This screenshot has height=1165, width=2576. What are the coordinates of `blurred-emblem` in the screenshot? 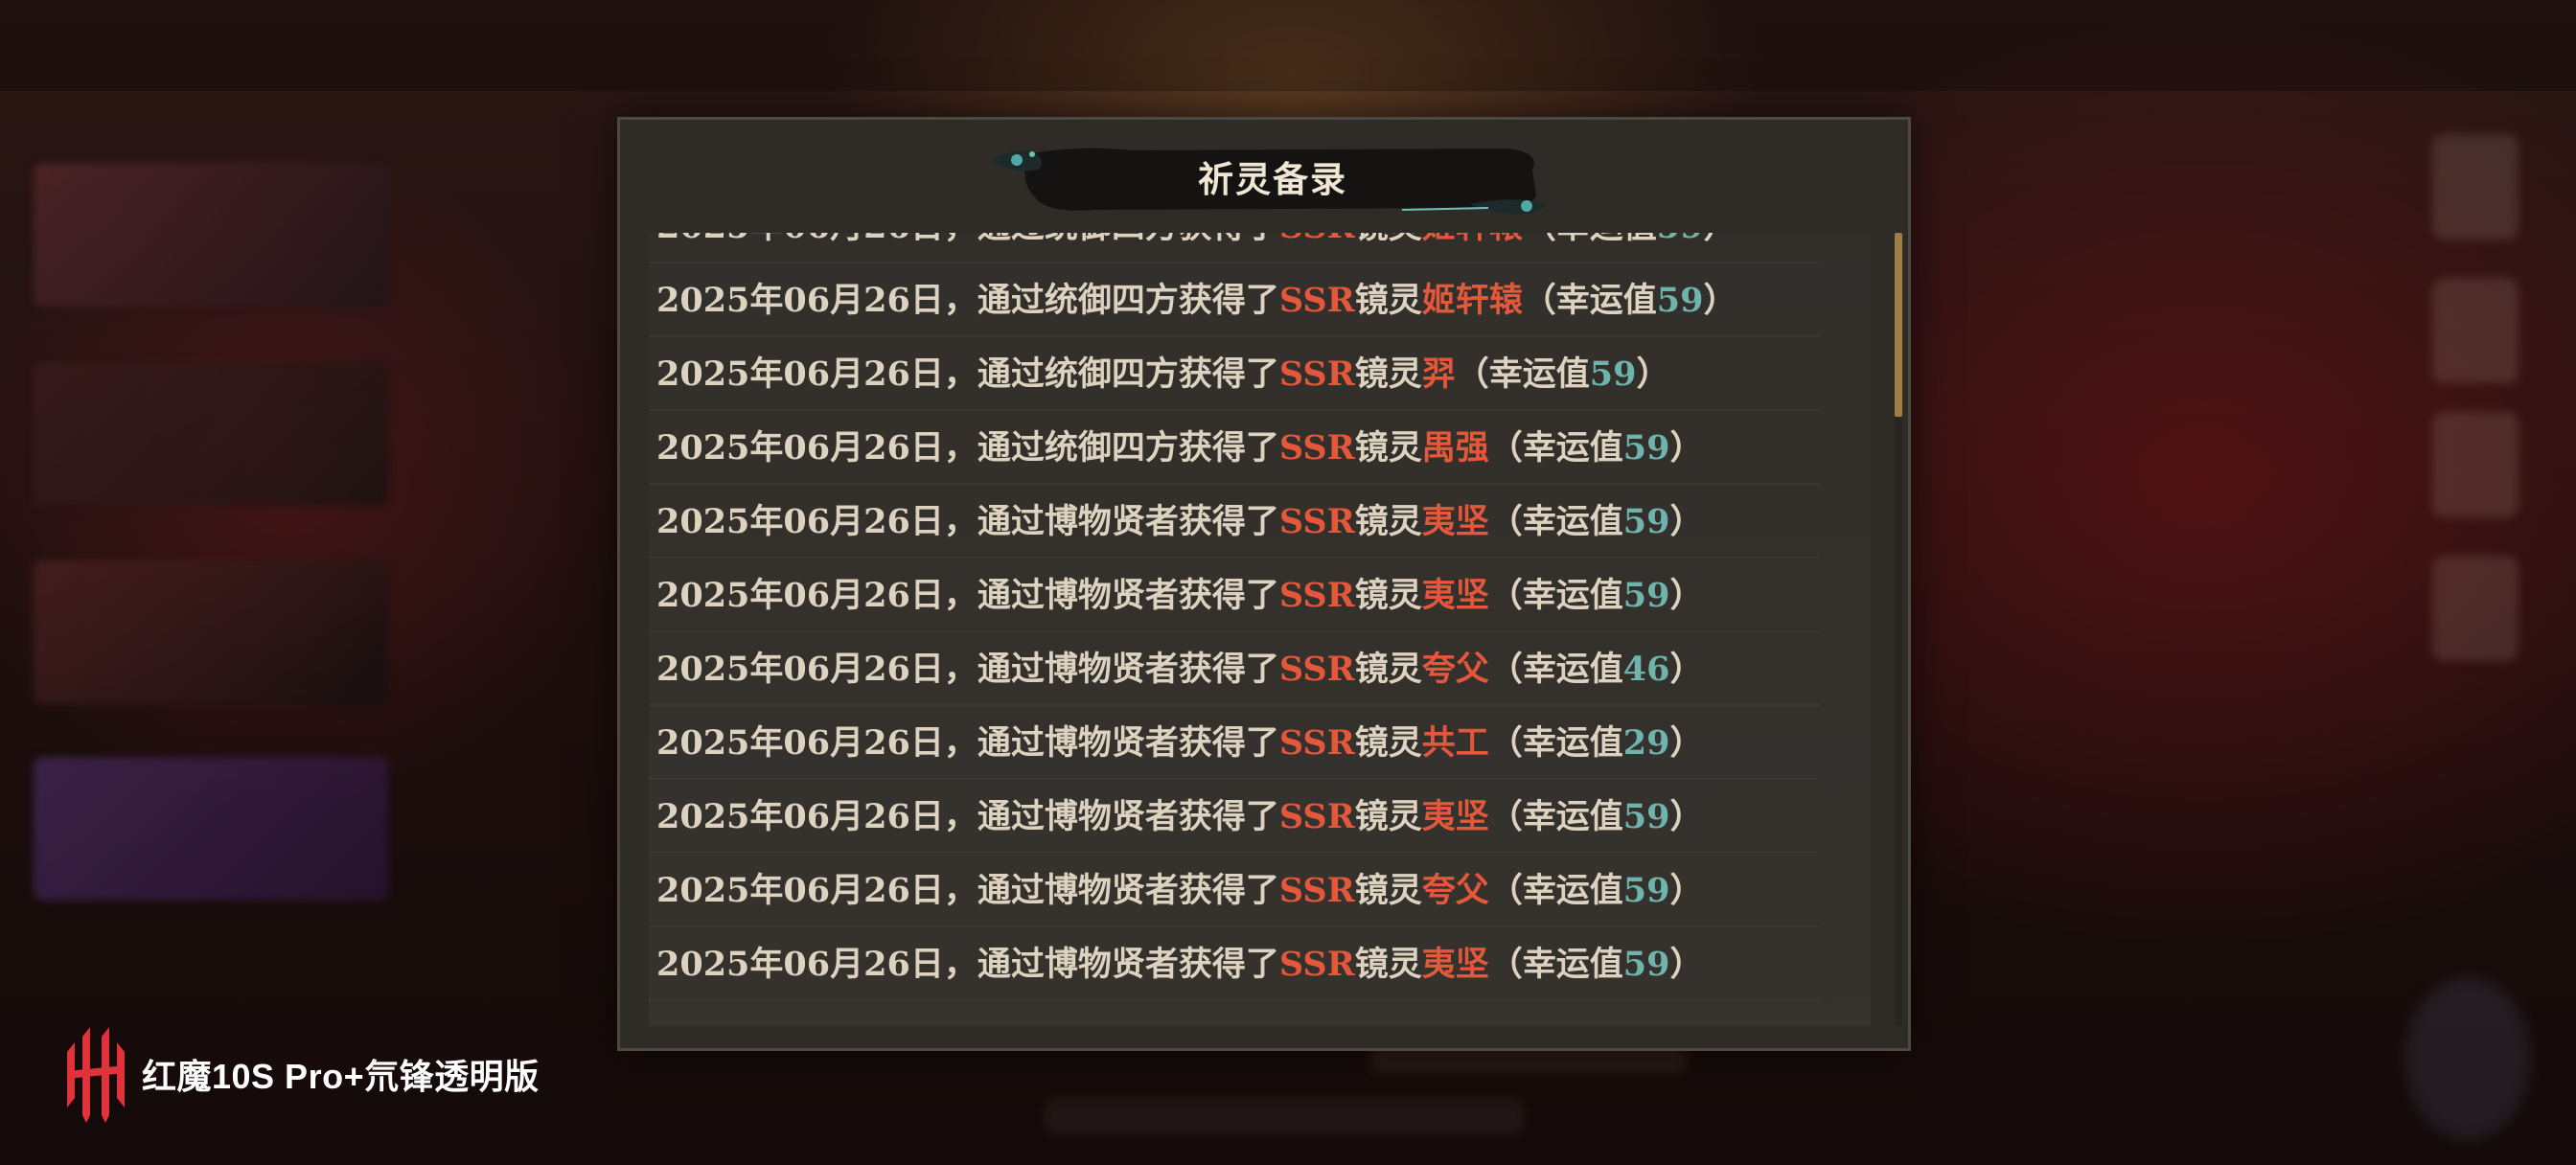 It's located at (2467, 1058).